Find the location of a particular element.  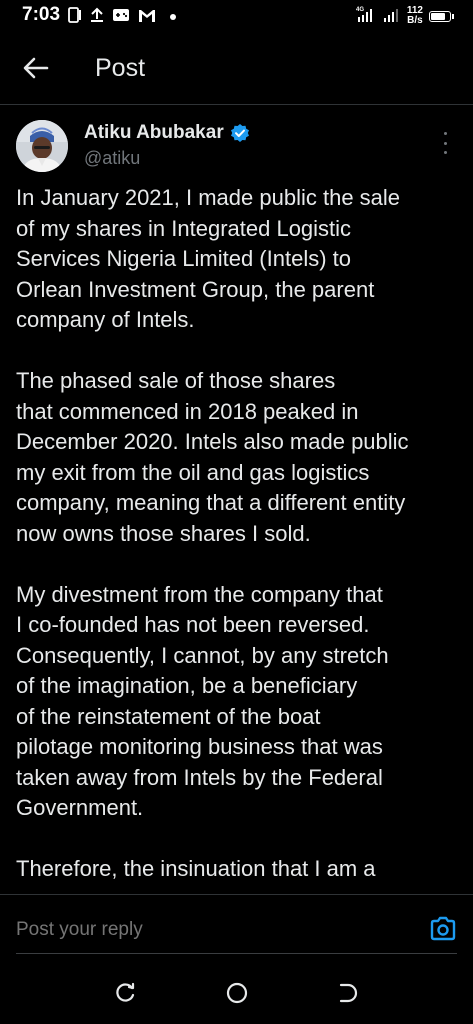

post-header: Post is located at coordinates (236, 69).